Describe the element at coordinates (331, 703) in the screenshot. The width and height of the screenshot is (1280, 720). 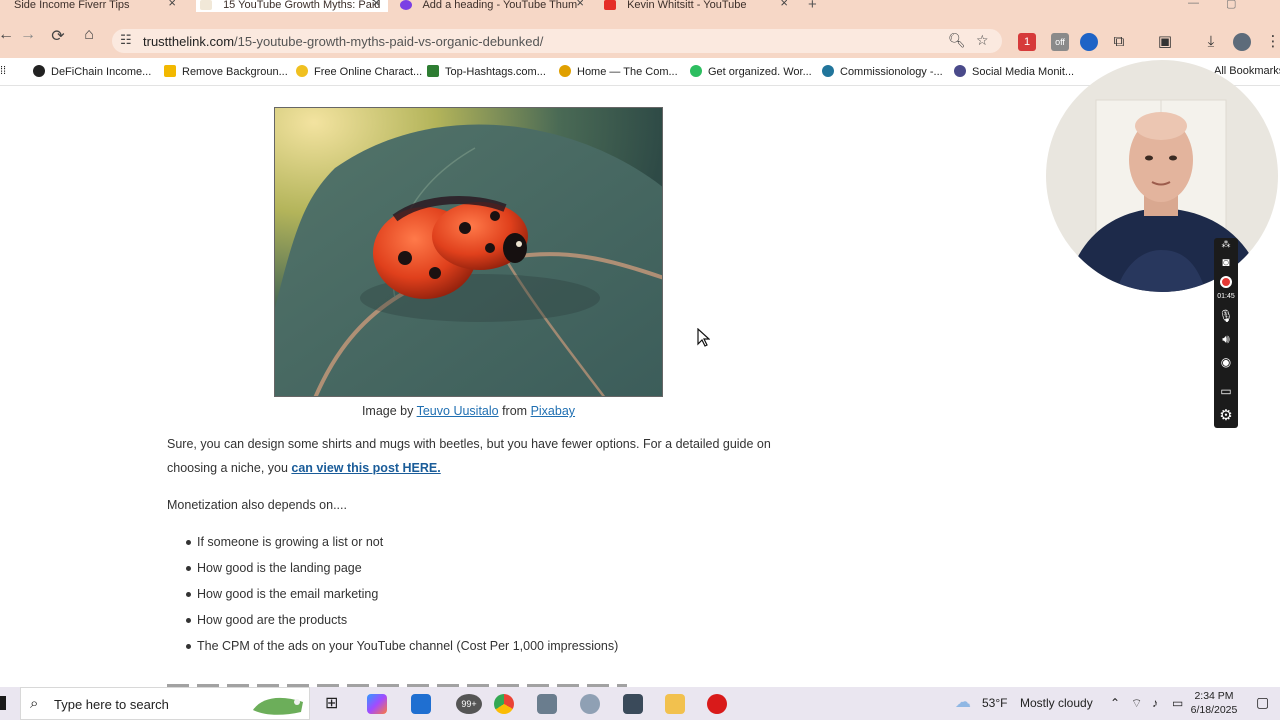
I see `task-view-icon: ⊞` at that location.